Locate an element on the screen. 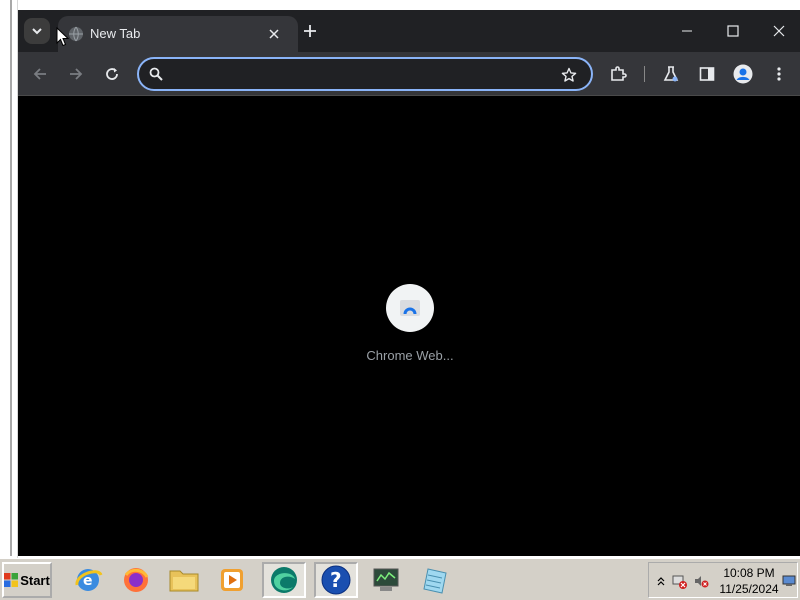  plus-icon is located at coordinates (310, 31).